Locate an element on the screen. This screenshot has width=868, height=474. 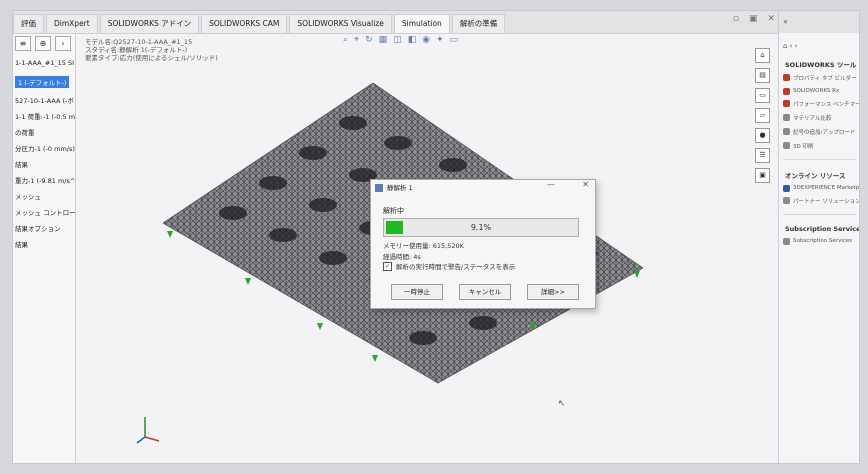
tree-item-results-warning: 結果 is located at coordinates (44, 244).